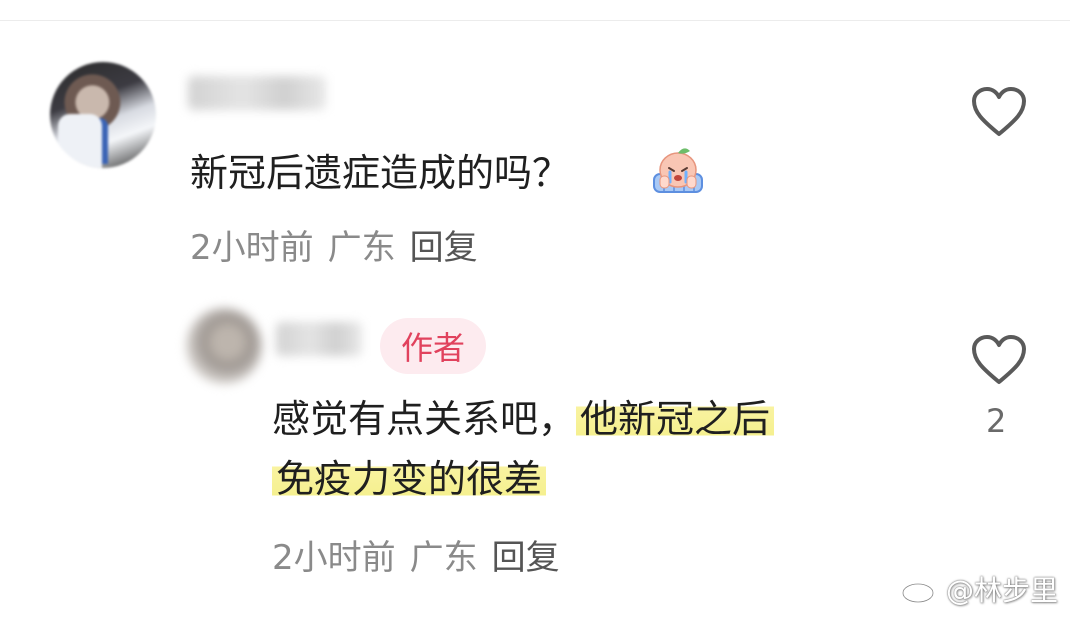 This screenshot has height=617, width=1070. I want to click on reply-text-highlight: 免疫力变的很差, so click(409, 479).